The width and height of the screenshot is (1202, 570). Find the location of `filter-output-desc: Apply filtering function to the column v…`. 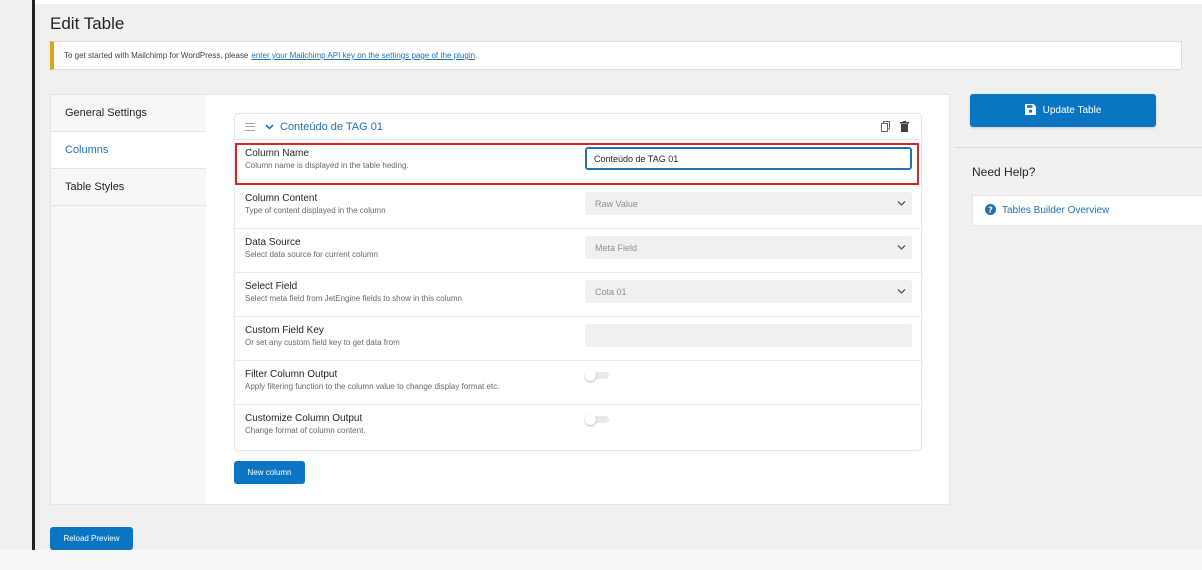

filter-output-desc: Apply filtering function to the column v… is located at coordinates (372, 386).